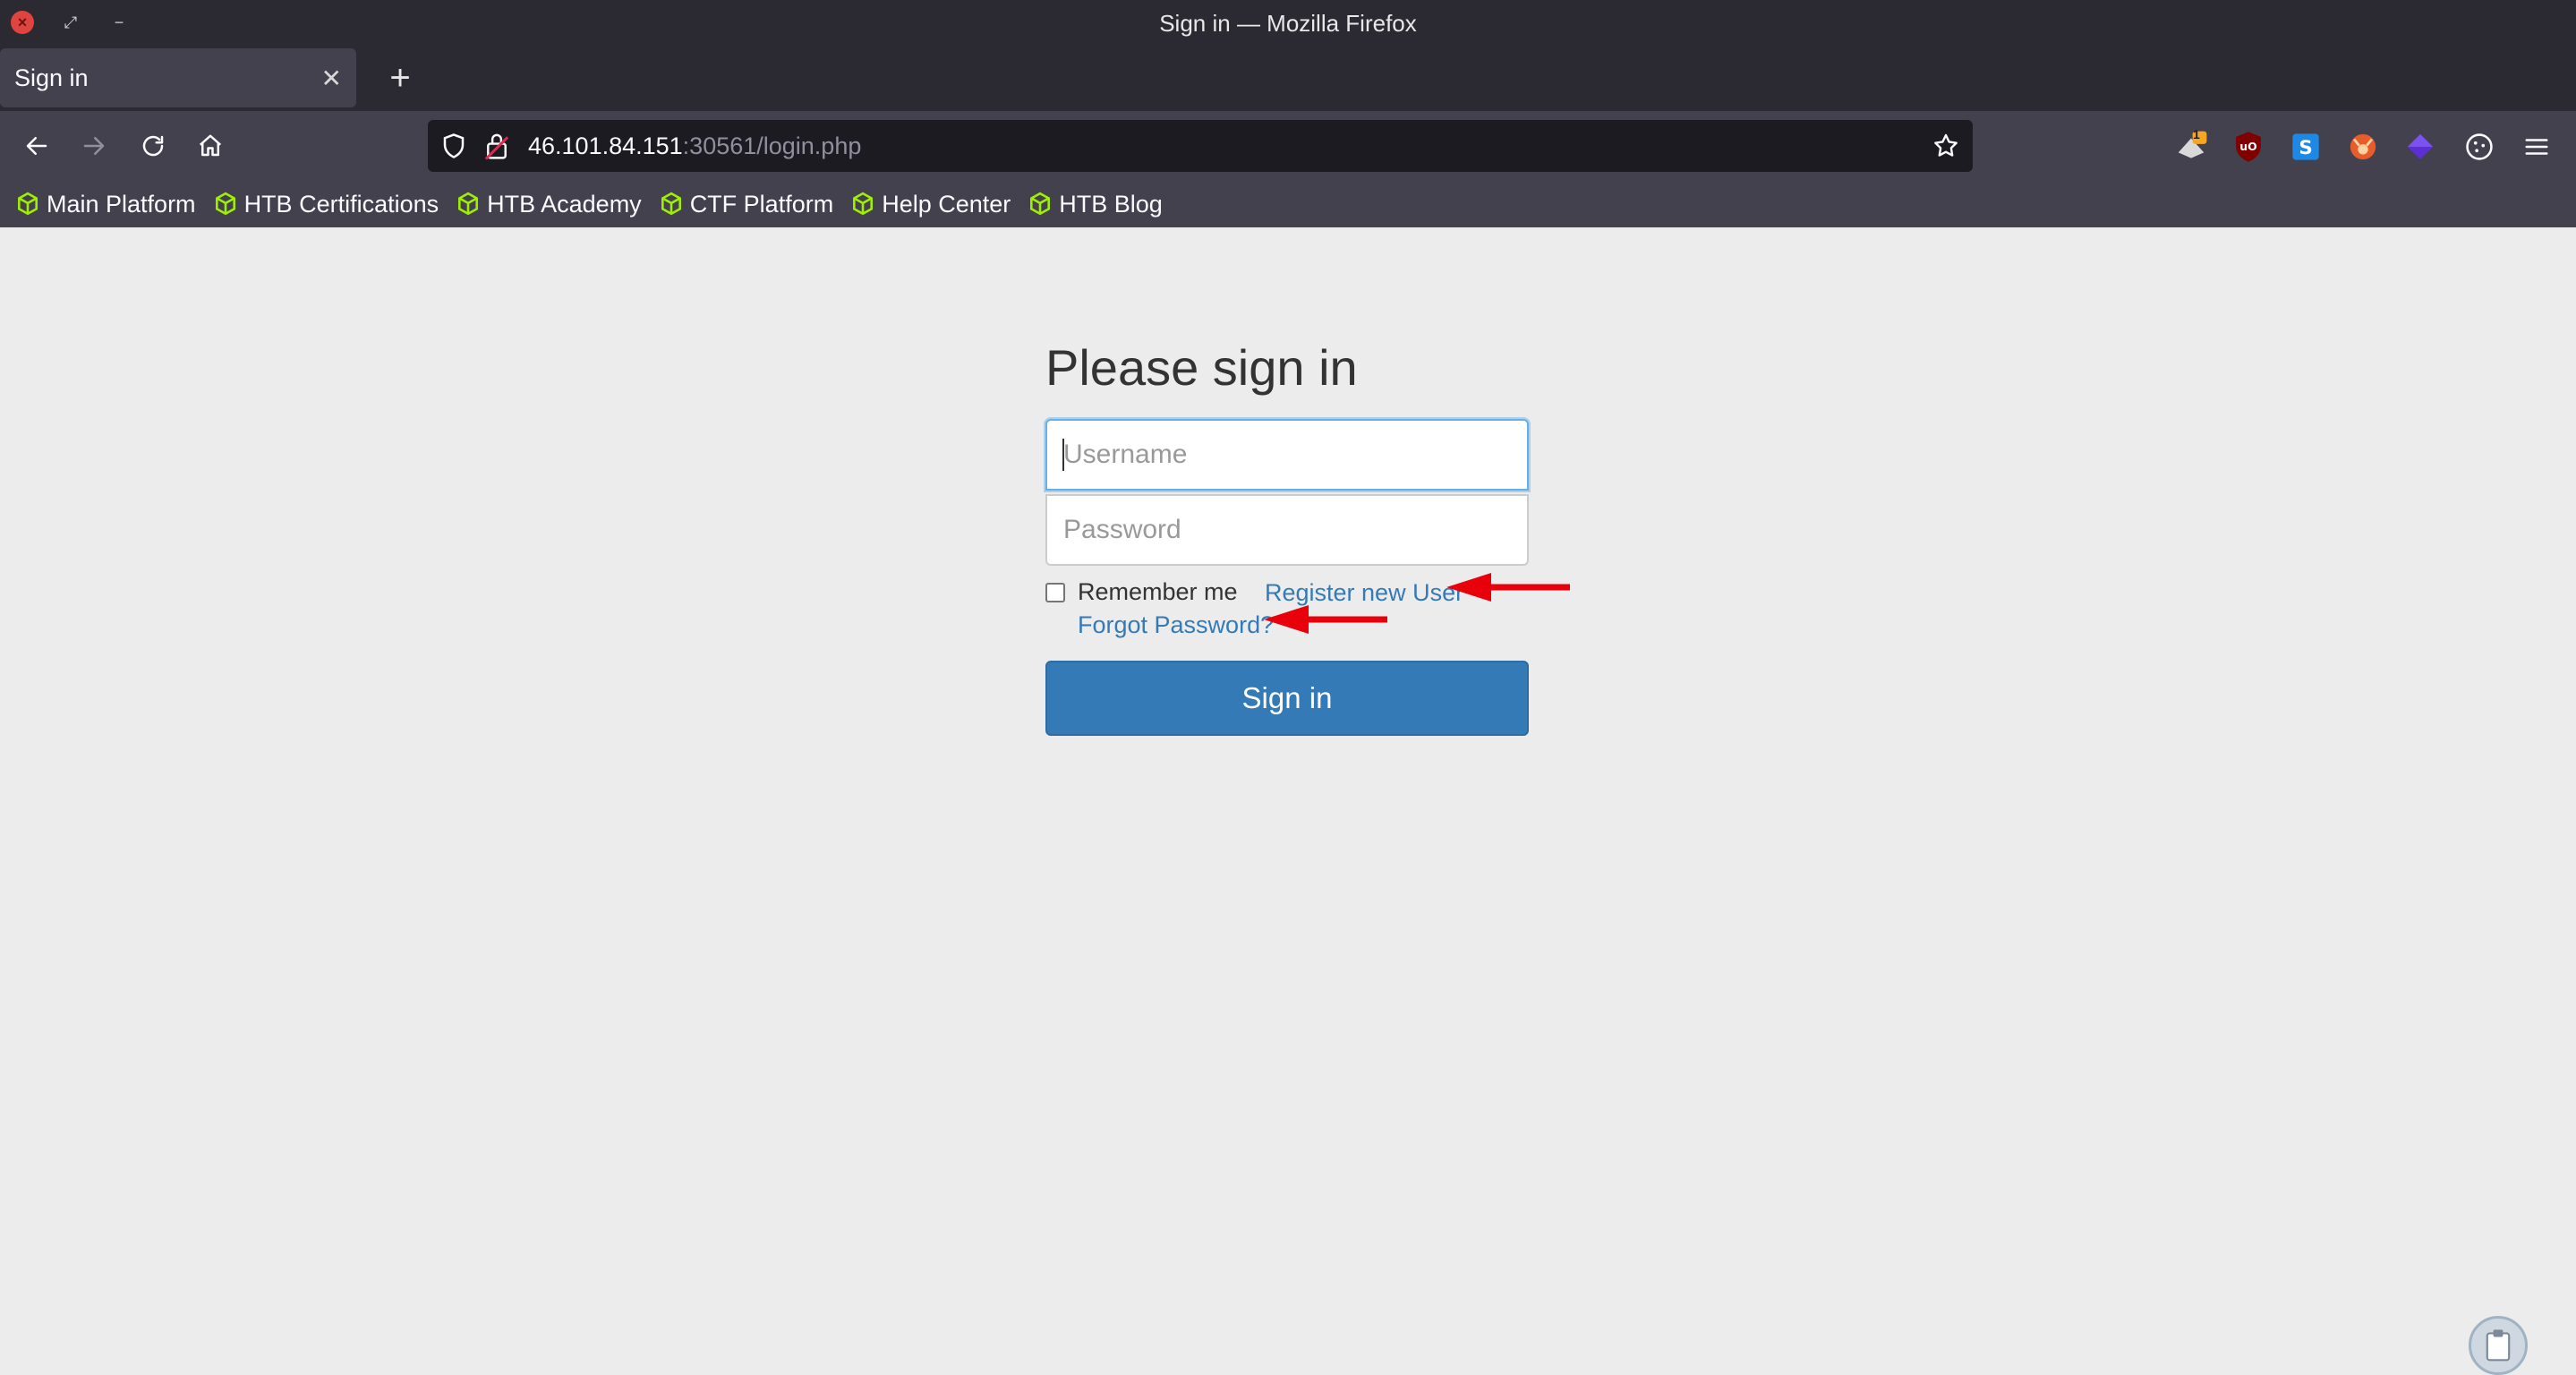 Image resolution: width=2576 pixels, height=1375 pixels. I want to click on bookmark-main-platform: Main Platform, so click(106, 204).